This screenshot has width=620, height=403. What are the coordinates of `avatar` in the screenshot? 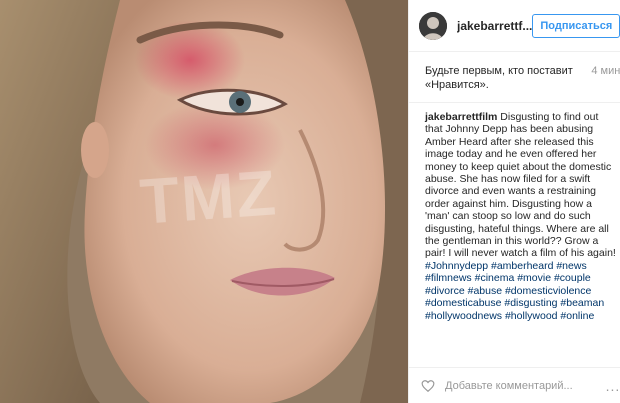 It's located at (433, 25).